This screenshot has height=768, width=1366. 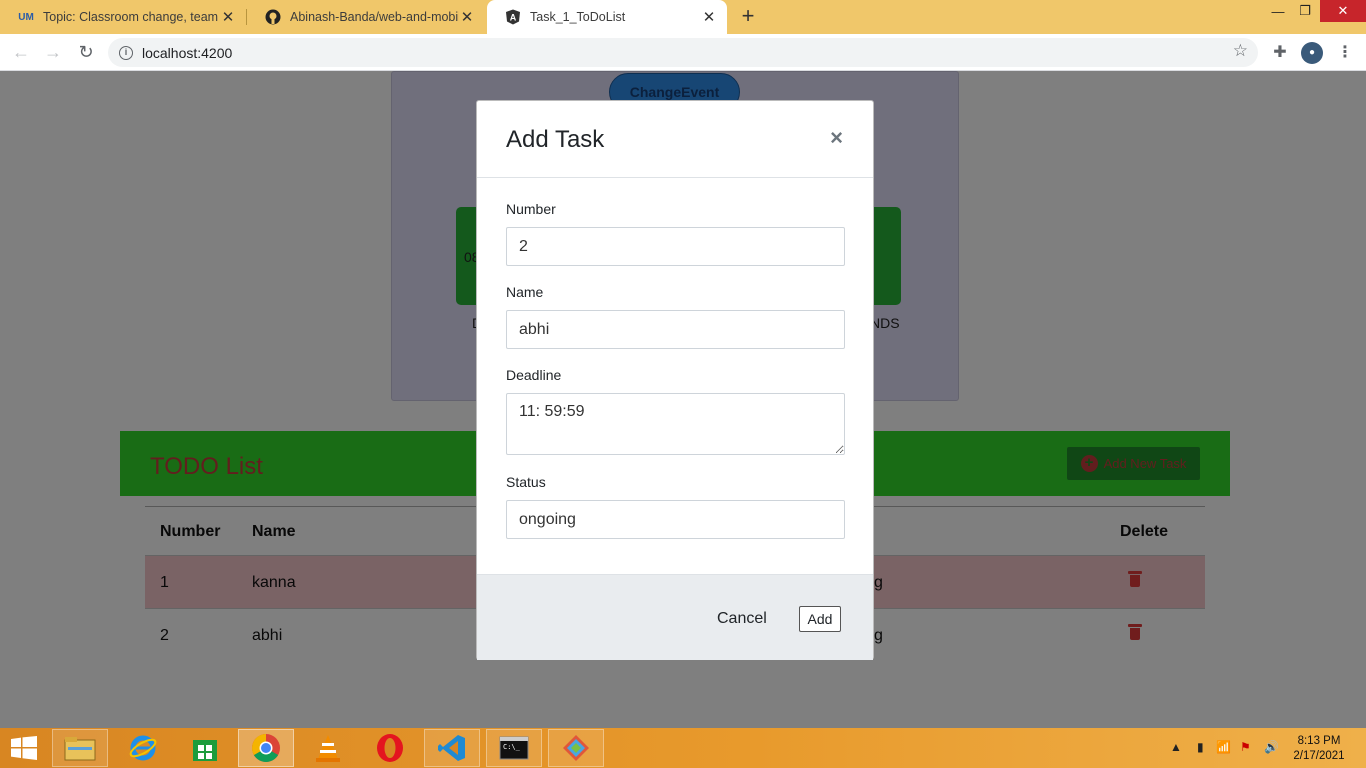 What do you see at coordinates (675, 246) in the screenshot?
I see `number-field` at bounding box center [675, 246].